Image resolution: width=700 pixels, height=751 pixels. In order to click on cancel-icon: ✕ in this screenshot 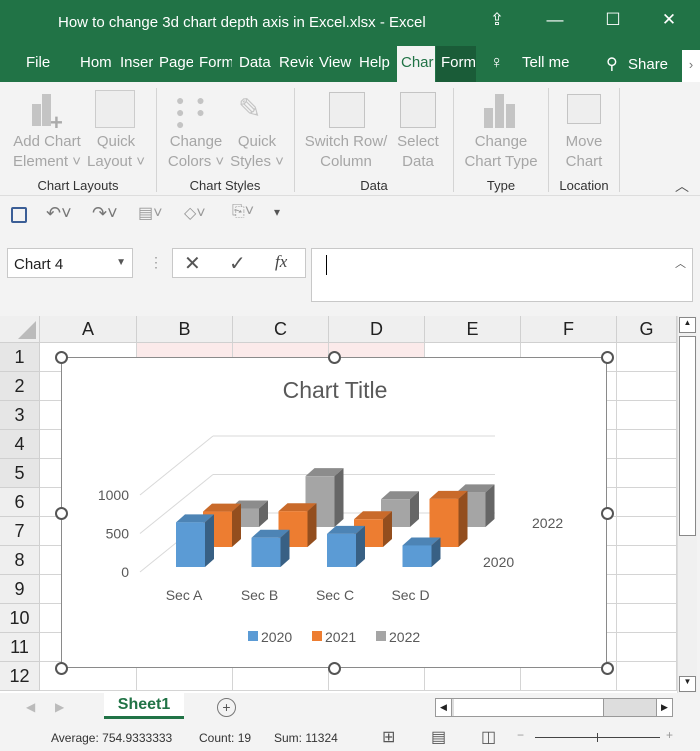, I will do `click(192, 263)`.